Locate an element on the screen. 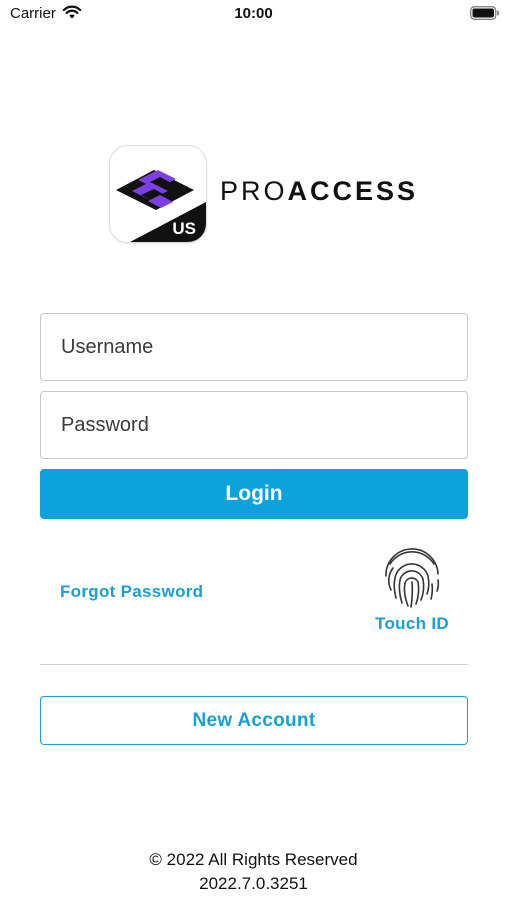 The width and height of the screenshot is (507, 900). new-account-button: New Account is located at coordinates (254, 720).